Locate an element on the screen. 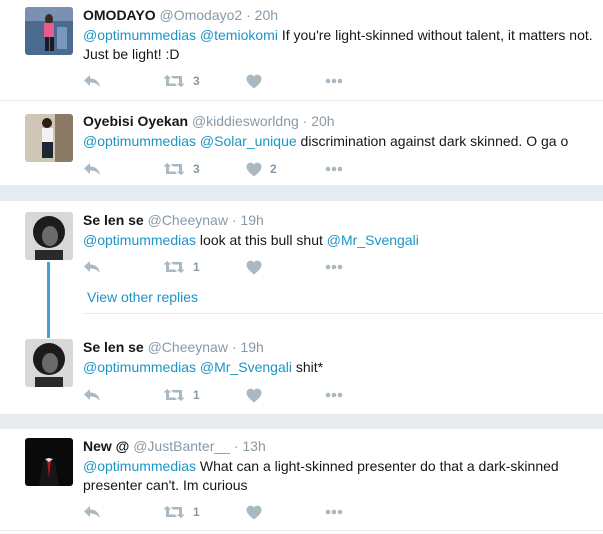  author-handle: @Omodayo2 is located at coordinates (201, 15).